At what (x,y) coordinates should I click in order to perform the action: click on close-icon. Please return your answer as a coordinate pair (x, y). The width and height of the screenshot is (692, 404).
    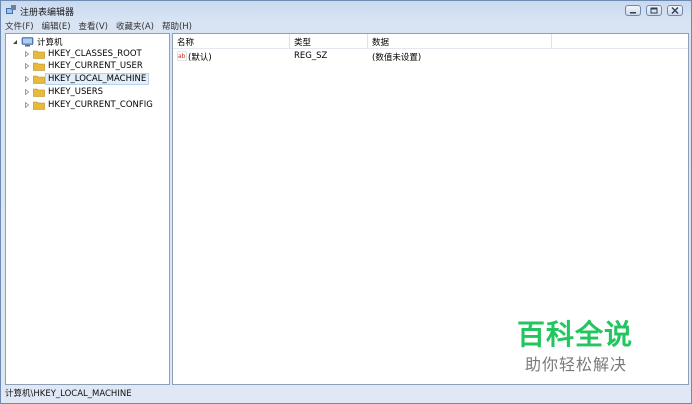
    Looking at the image, I should click on (675, 10).